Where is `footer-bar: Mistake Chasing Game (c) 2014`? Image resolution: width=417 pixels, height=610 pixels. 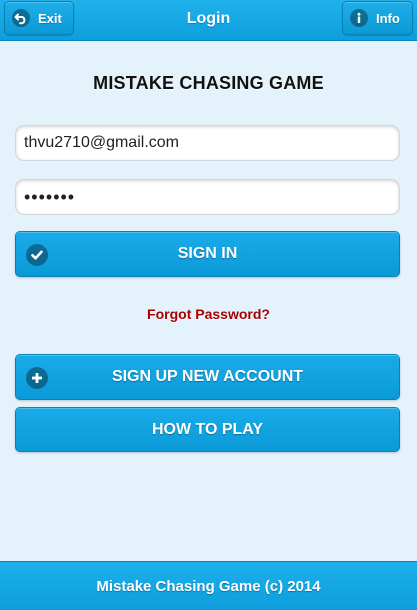
footer-bar: Mistake Chasing Game (c) 2014 is located at coordinates (208, 585).